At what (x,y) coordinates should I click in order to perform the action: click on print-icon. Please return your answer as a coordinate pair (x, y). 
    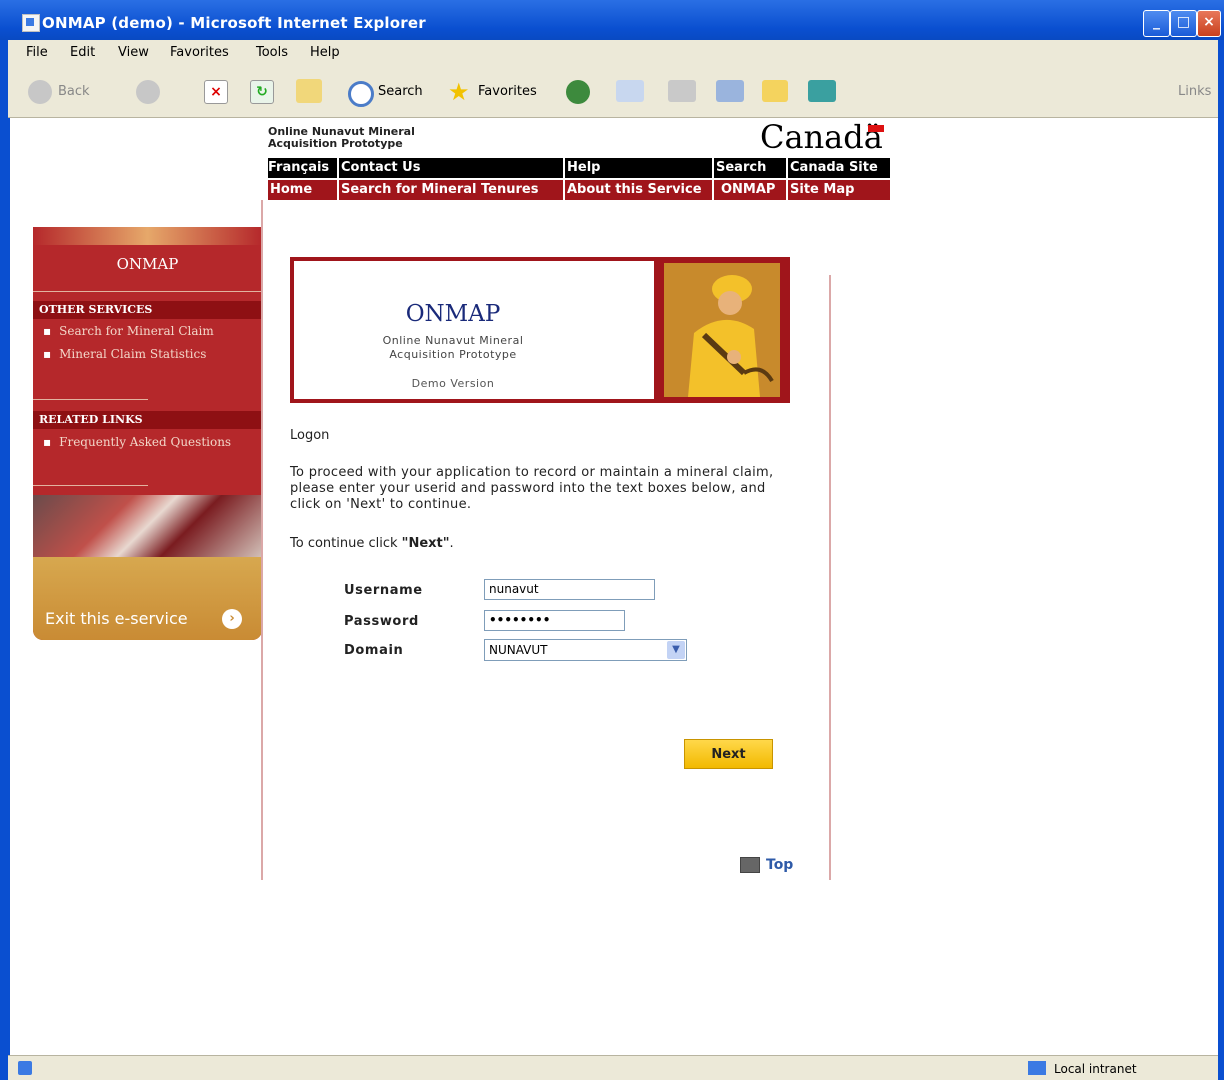
    Looking at the image, I should click on (682, 91).